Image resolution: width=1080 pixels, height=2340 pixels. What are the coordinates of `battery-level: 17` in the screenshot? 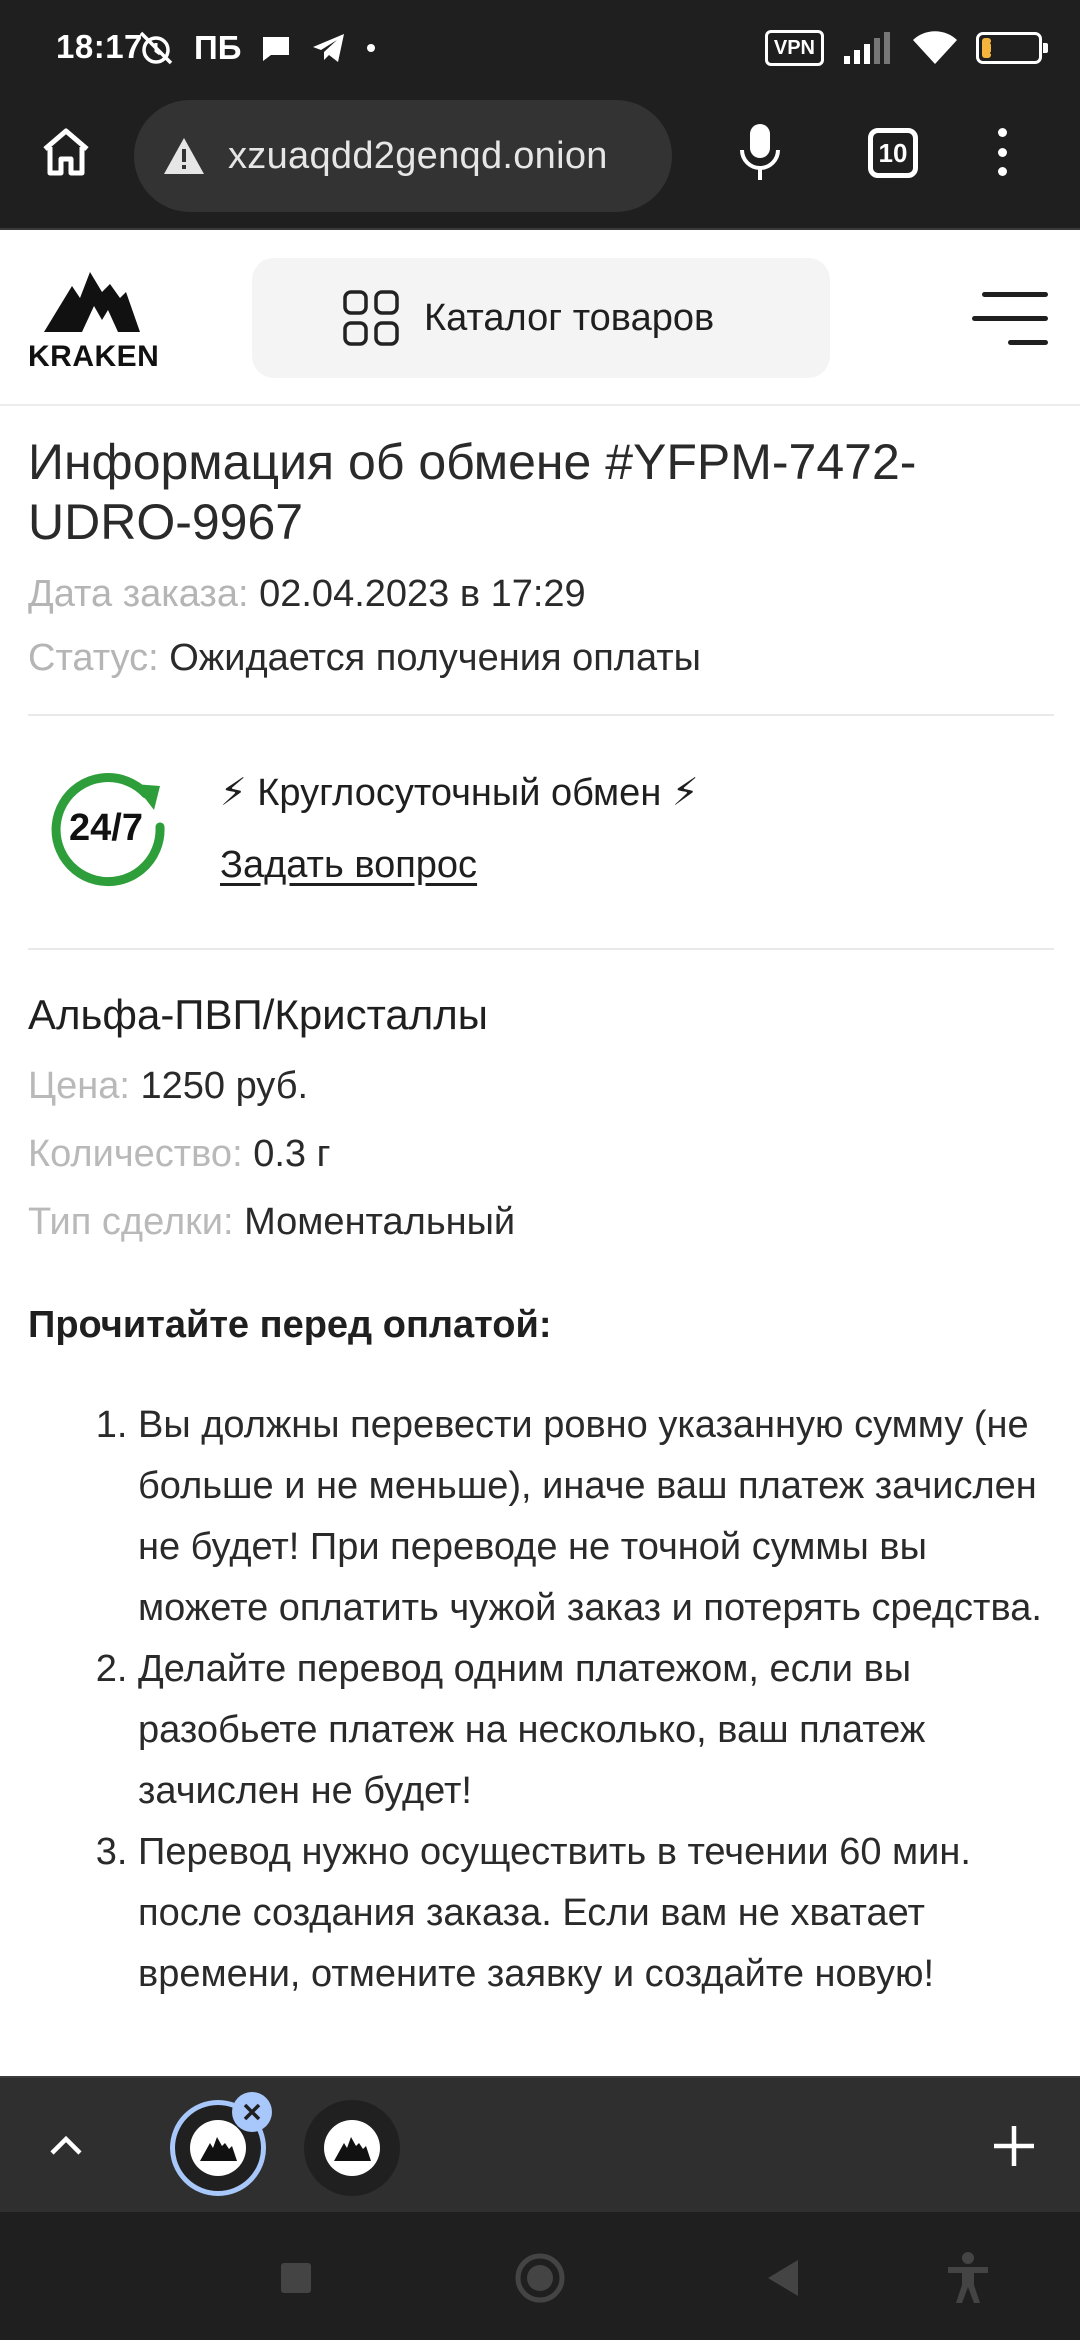 It's located at (1000, 47).